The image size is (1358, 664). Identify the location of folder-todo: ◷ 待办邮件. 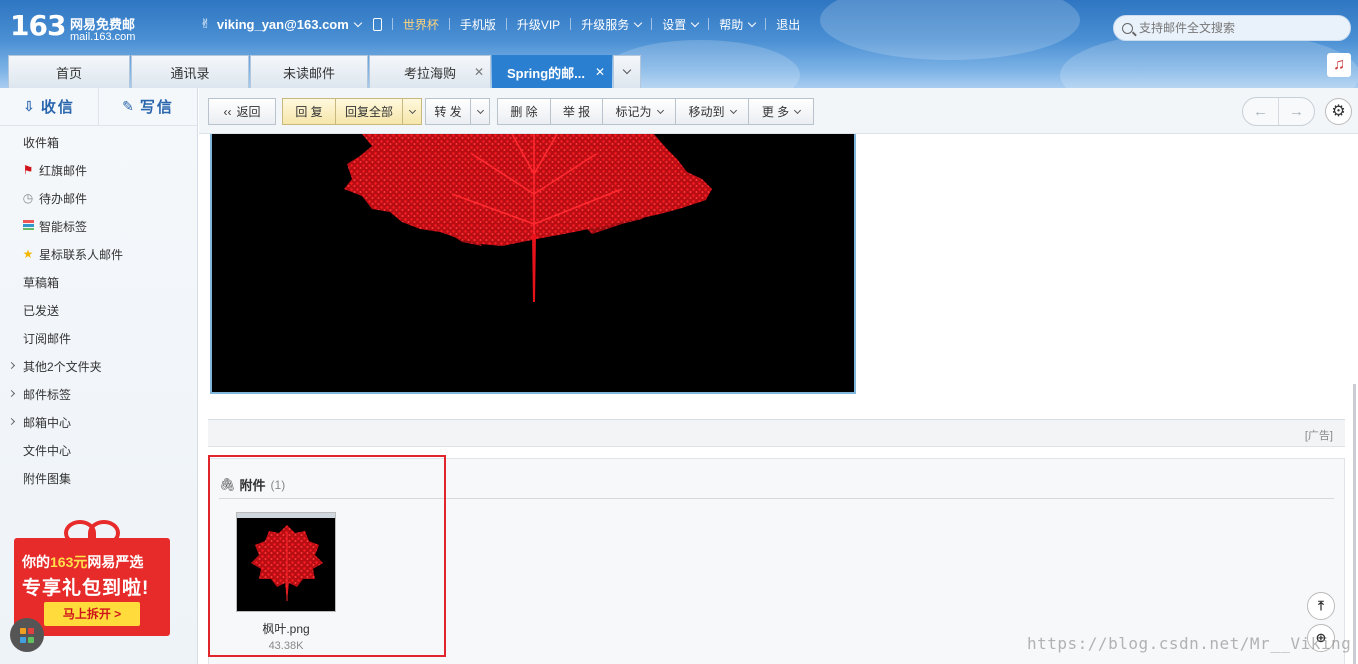
(98, 198).